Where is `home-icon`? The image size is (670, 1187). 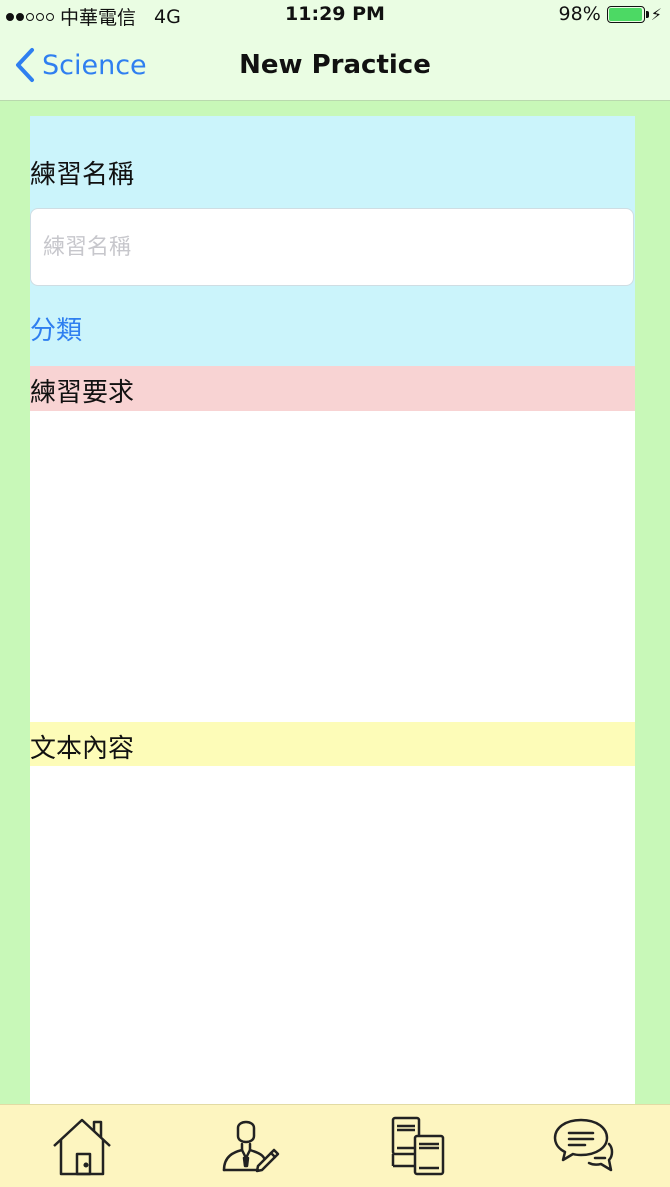
home-icon is located at coordinates (82, 1147).